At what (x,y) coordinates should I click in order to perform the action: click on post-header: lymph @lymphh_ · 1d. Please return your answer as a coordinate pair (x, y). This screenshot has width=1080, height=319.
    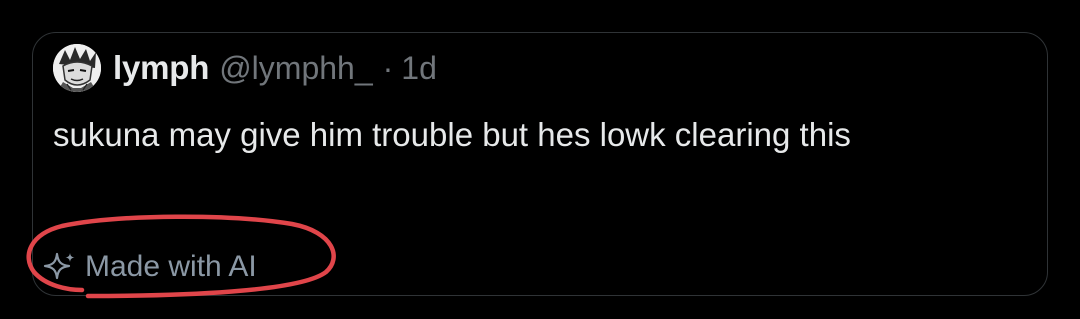
    Looking at the image, I should click on (245, 68).